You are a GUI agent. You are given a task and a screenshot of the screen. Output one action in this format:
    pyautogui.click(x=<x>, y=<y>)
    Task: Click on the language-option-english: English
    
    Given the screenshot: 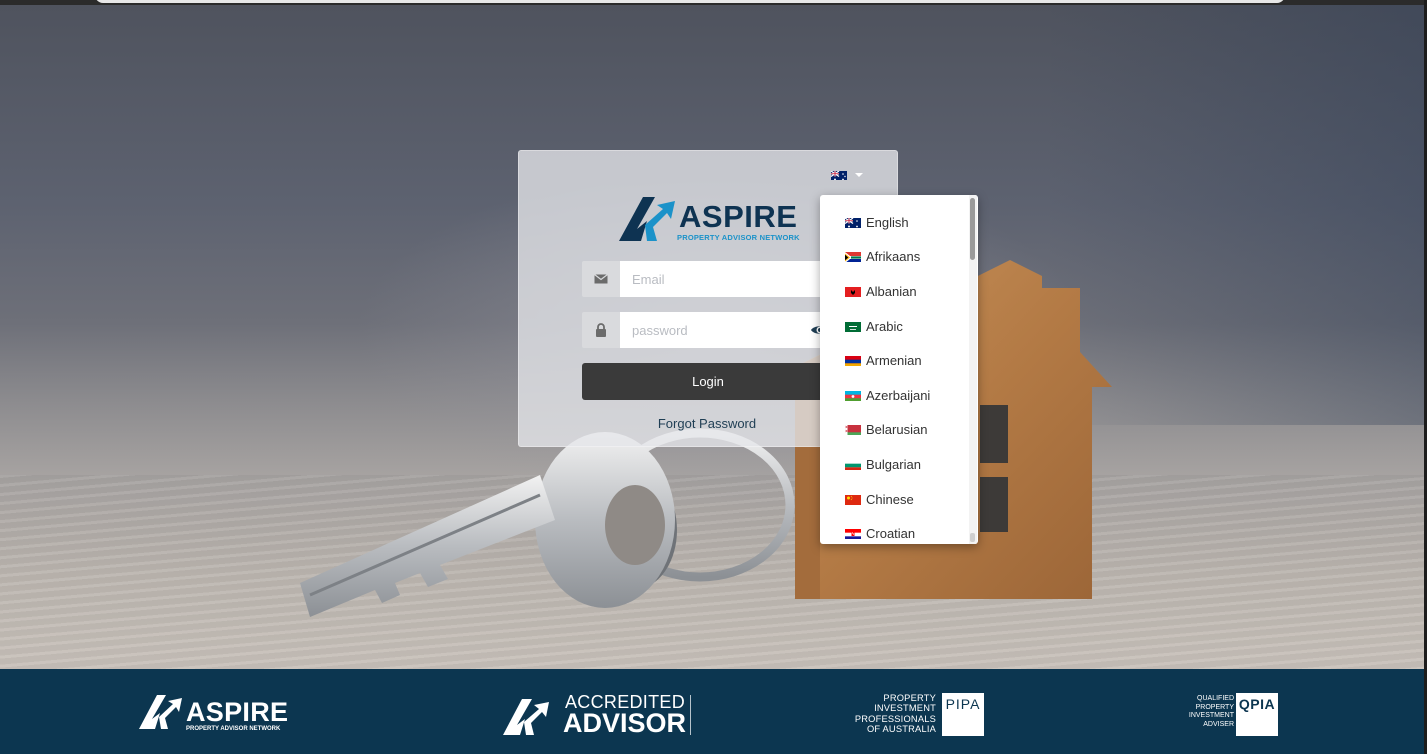 What is the action you would take?
    pyautogui.click(x=895, y=222)
    